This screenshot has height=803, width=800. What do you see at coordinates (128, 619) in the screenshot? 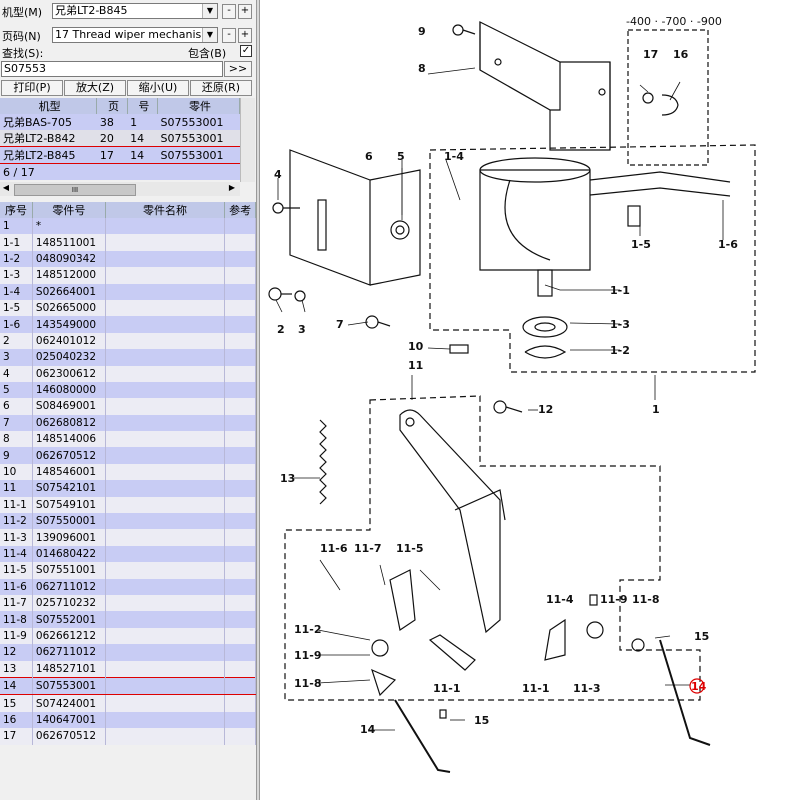
I see `table-row: 11-8 S07552001` at bounding box center [128, 619].